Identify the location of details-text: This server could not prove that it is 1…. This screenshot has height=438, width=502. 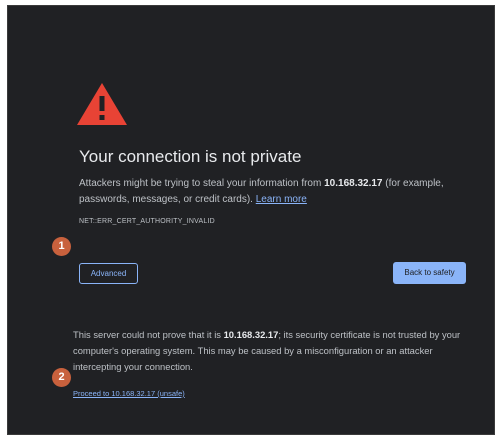
(268, 351).